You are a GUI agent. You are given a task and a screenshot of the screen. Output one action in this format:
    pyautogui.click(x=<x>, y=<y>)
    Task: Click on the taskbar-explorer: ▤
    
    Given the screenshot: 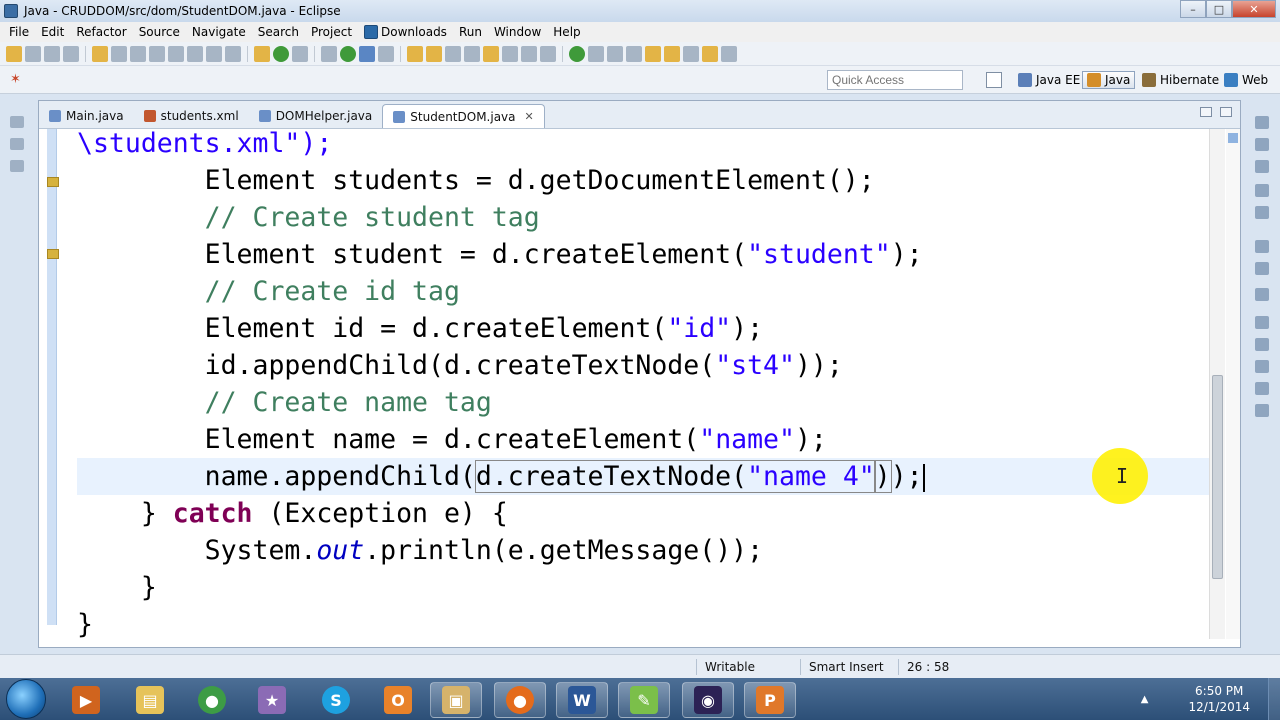 What is the action you would take?
    pyautogui.click(x=150, y=700)
    